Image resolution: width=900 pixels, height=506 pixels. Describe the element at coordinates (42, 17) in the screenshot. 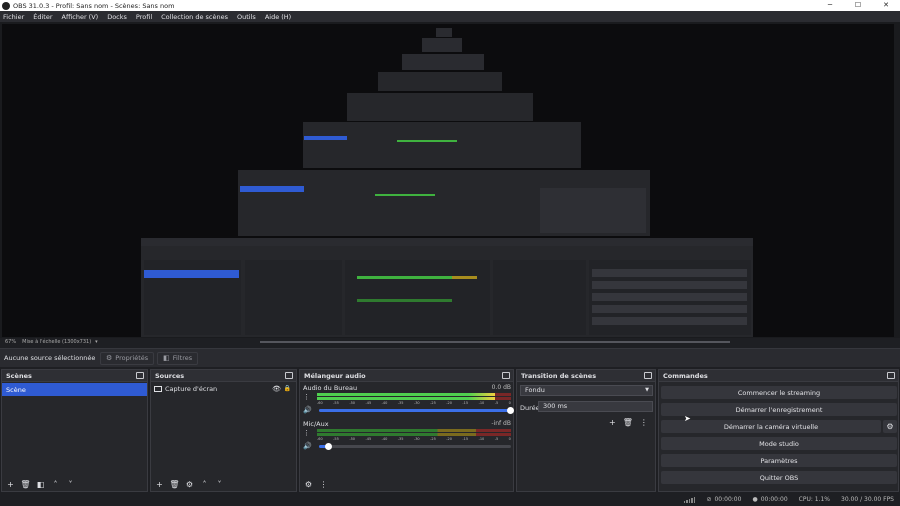

I see `menu-editer: Éditer` at that location.